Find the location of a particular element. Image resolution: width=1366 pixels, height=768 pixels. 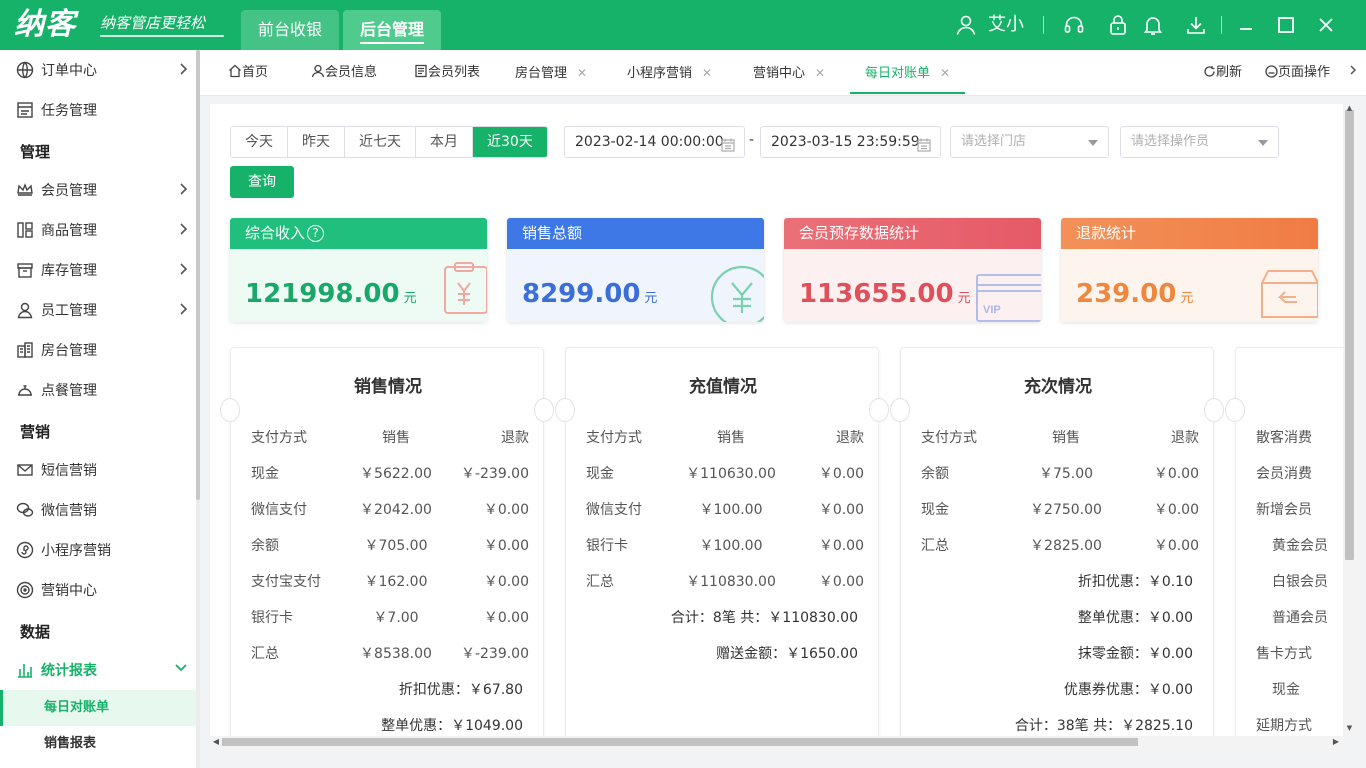

sidebar-item-marketing-center: 营销中心 is located at coordinates (98, 590).